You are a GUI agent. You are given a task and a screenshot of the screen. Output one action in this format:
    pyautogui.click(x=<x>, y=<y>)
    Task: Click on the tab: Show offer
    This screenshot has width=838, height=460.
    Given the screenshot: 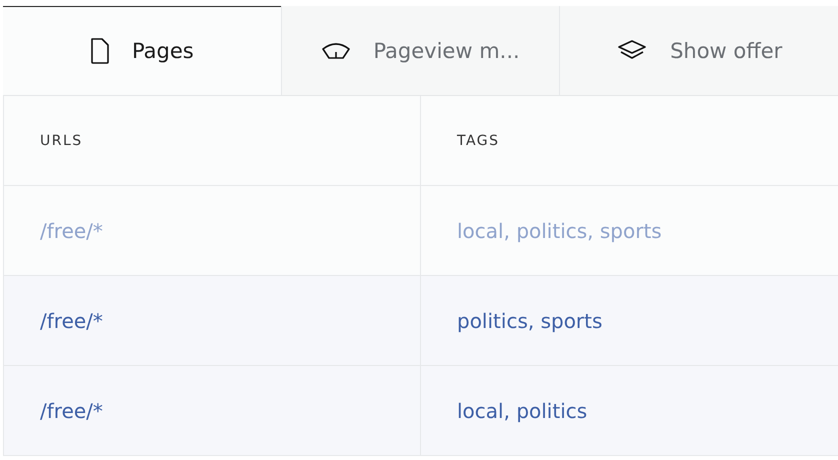 What is the action you would take?
    pyautogui.click(x=698, y=50)
    